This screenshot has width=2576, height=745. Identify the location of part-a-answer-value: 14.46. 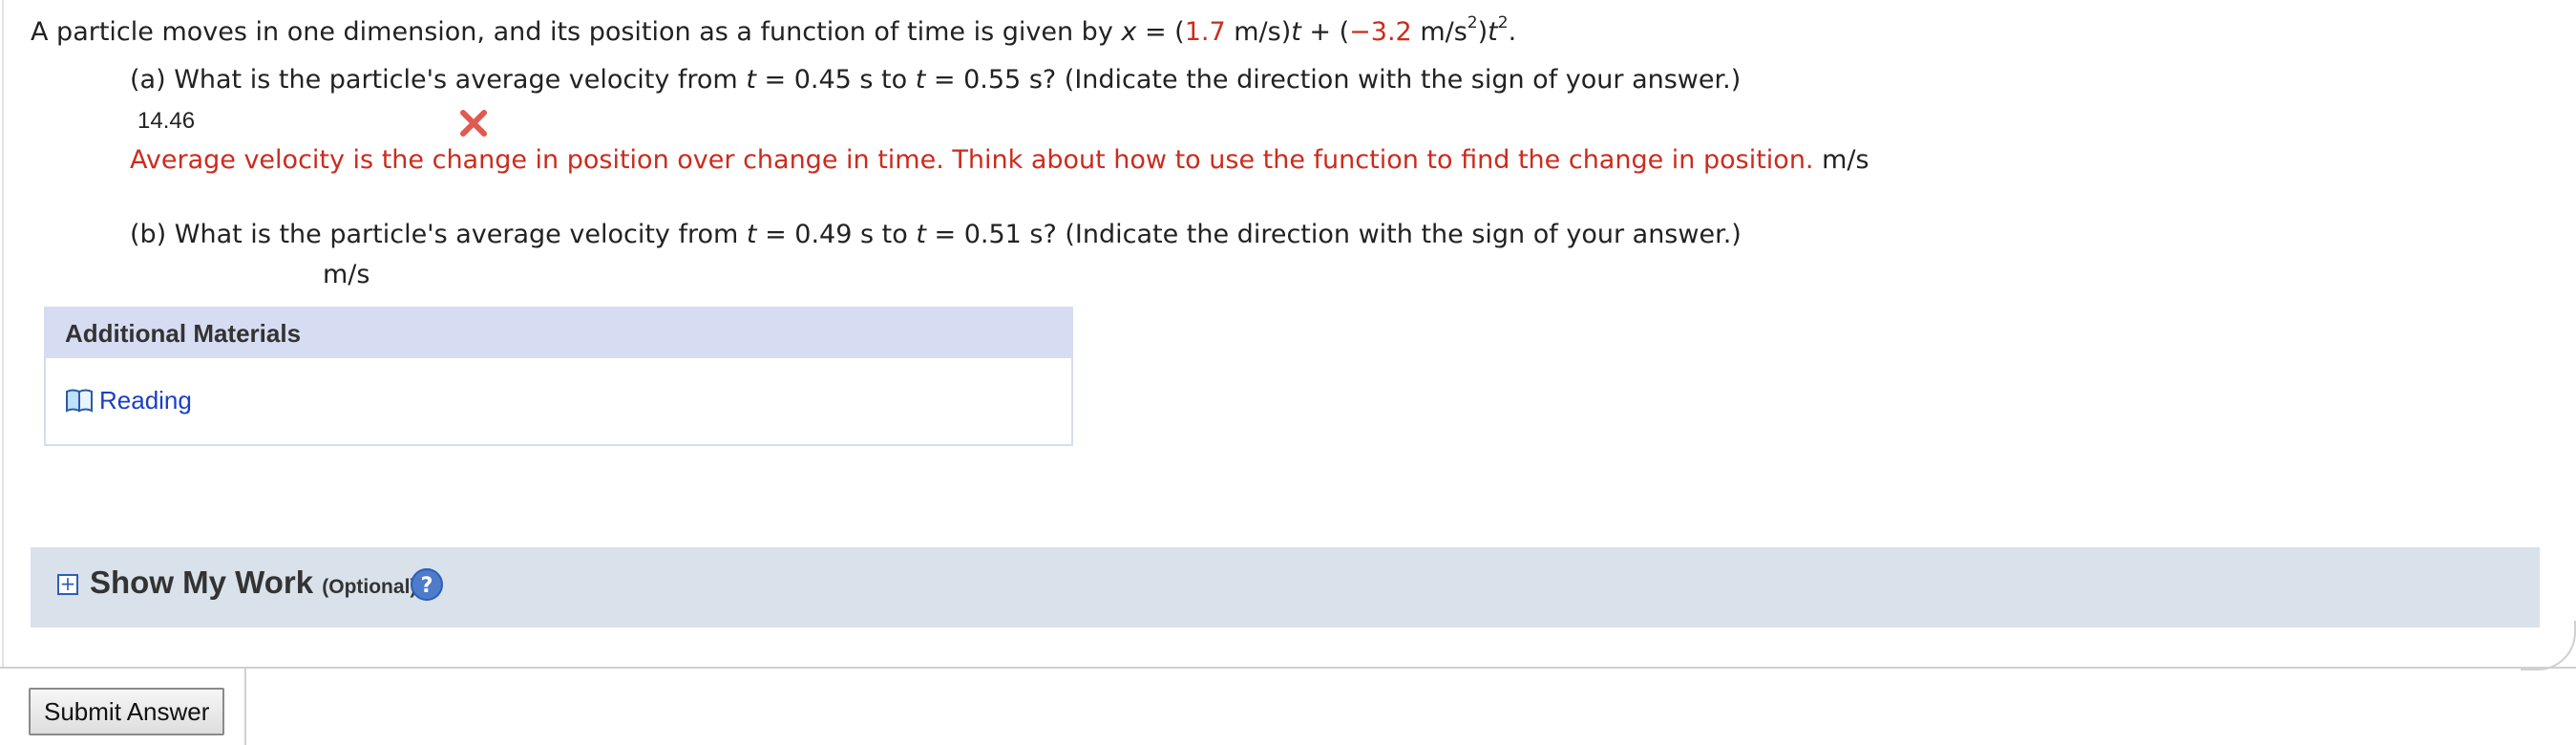
(166, 121).